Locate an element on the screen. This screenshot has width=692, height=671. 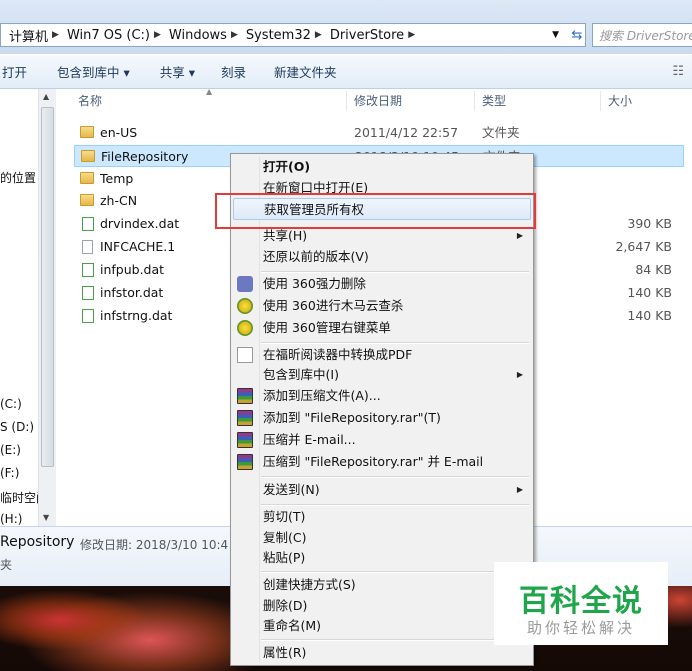
shredder-icon is located at coordinates (245, 284).